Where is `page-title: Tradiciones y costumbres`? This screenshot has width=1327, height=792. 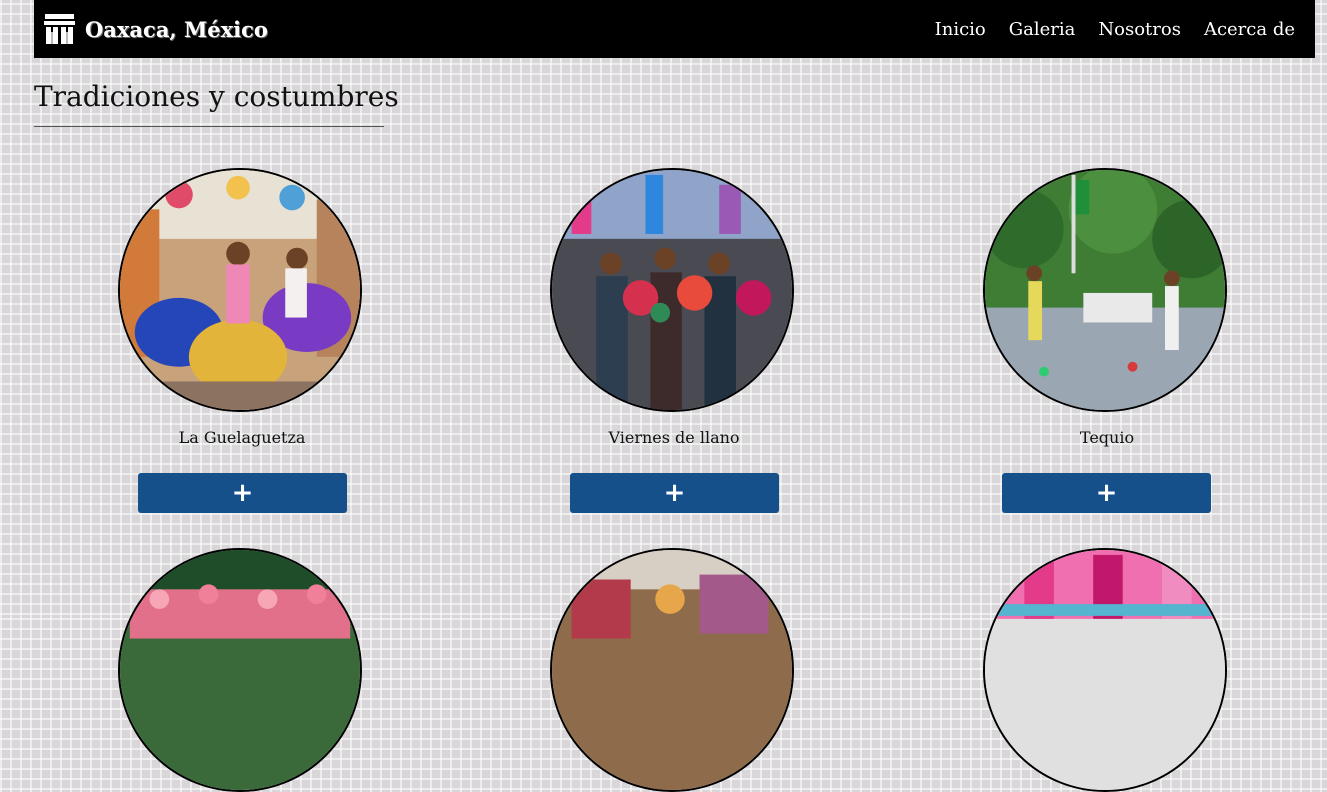
page-title: Tradiciones y costumbres is located at coordinates (216, 96).